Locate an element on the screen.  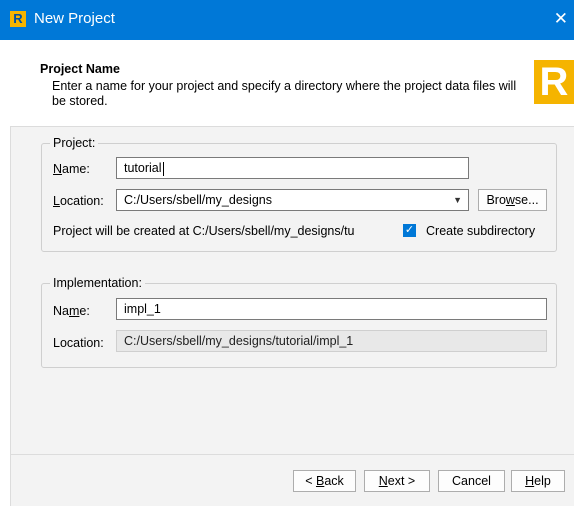
app-logo-icon: R is located at coordinates (18, 19).